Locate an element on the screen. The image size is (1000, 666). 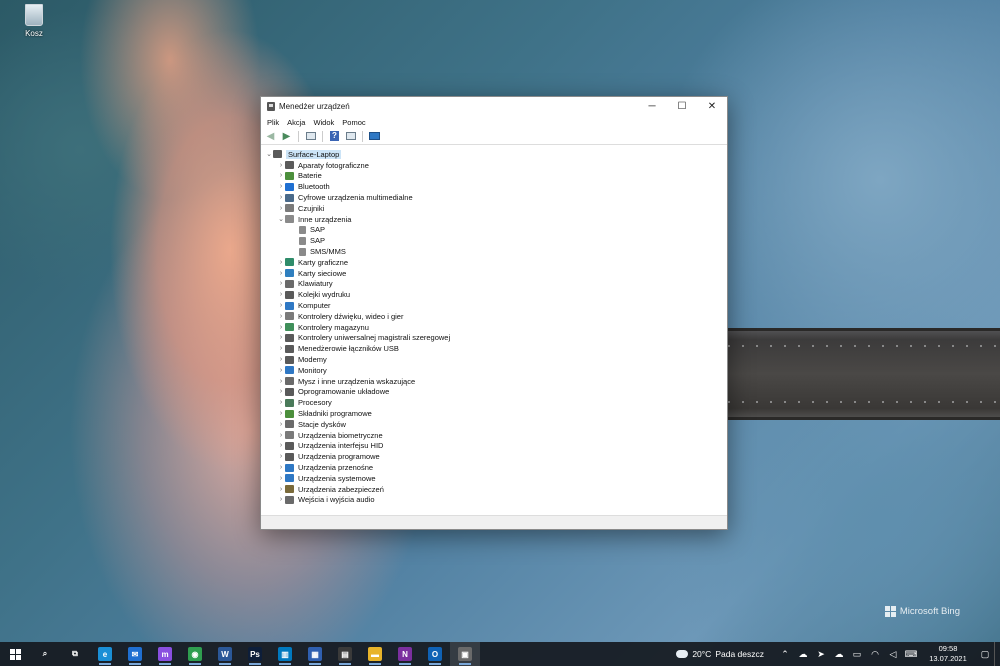
tree-category: › Karty graficzne is located at coordinates (494, 262).